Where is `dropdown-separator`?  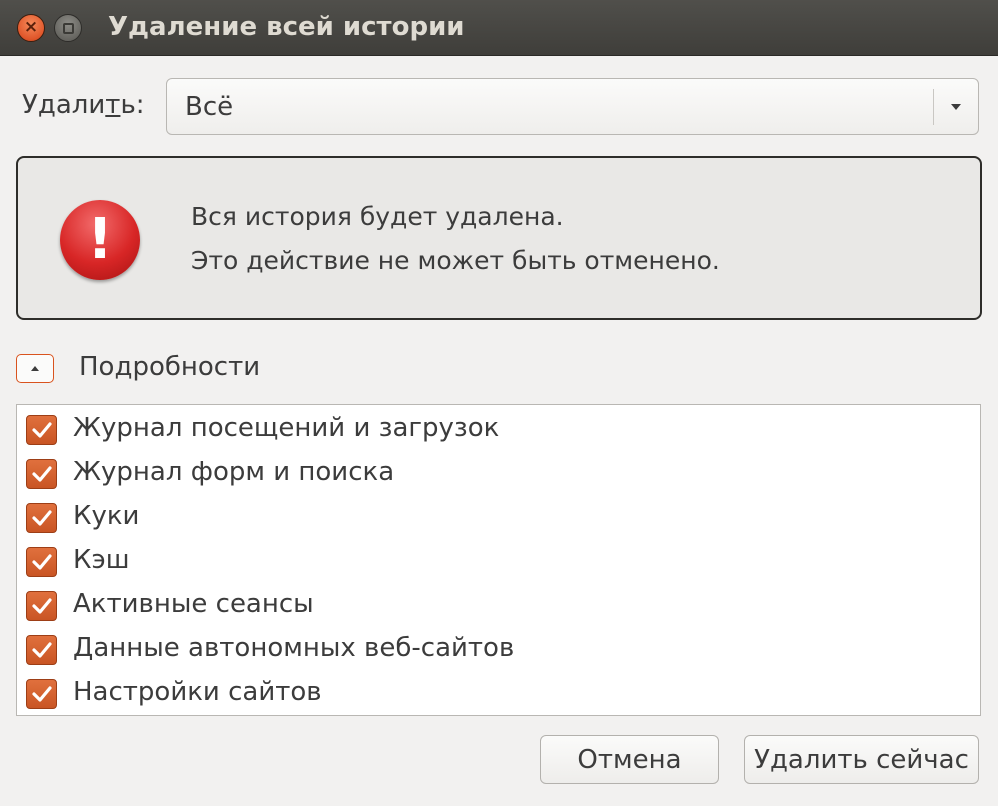 dropdown-separator is located at coordinates (933, 107).